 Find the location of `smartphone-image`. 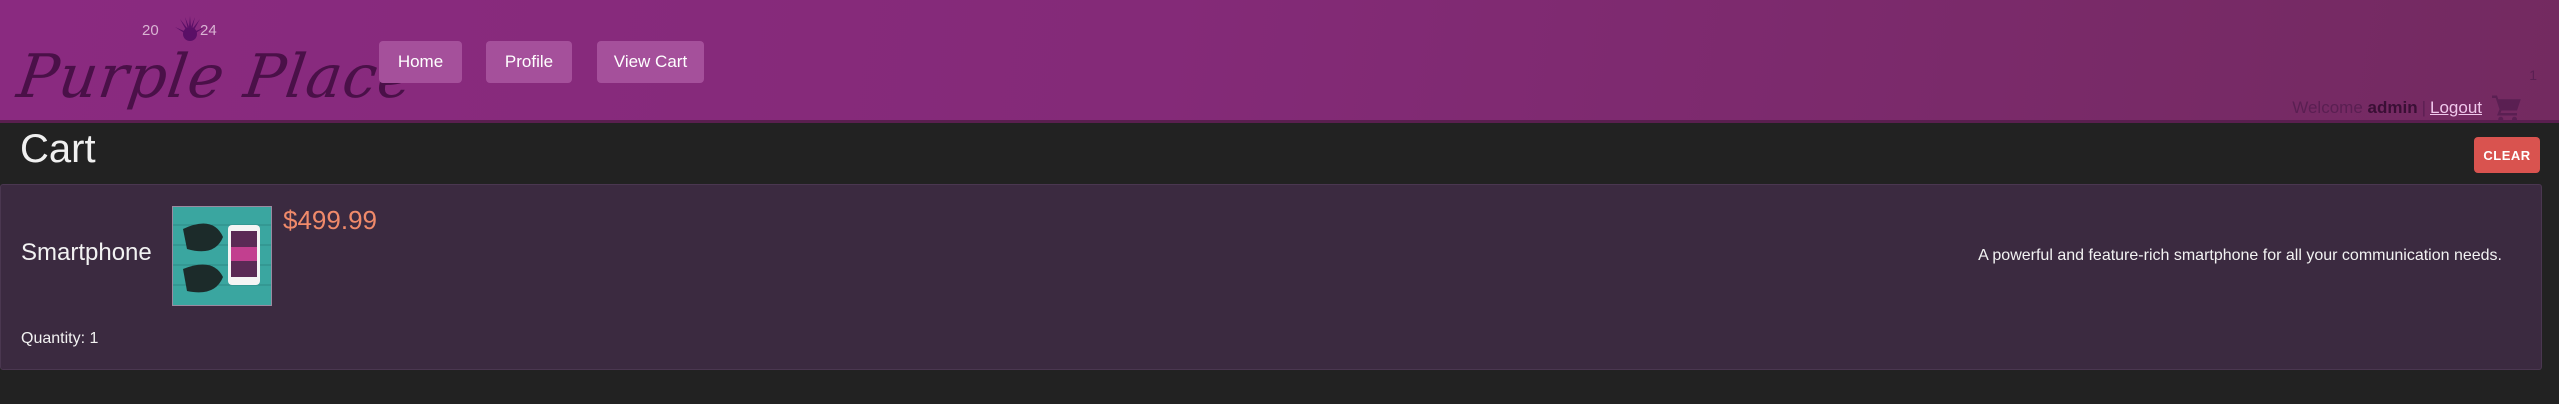

smartphone-image is located at coordinates (222, 256).